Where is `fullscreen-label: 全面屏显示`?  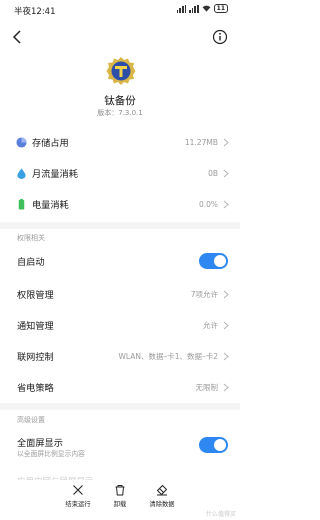 fullscreen-label: 全面屏显示 is located at coordinates (40, 443).